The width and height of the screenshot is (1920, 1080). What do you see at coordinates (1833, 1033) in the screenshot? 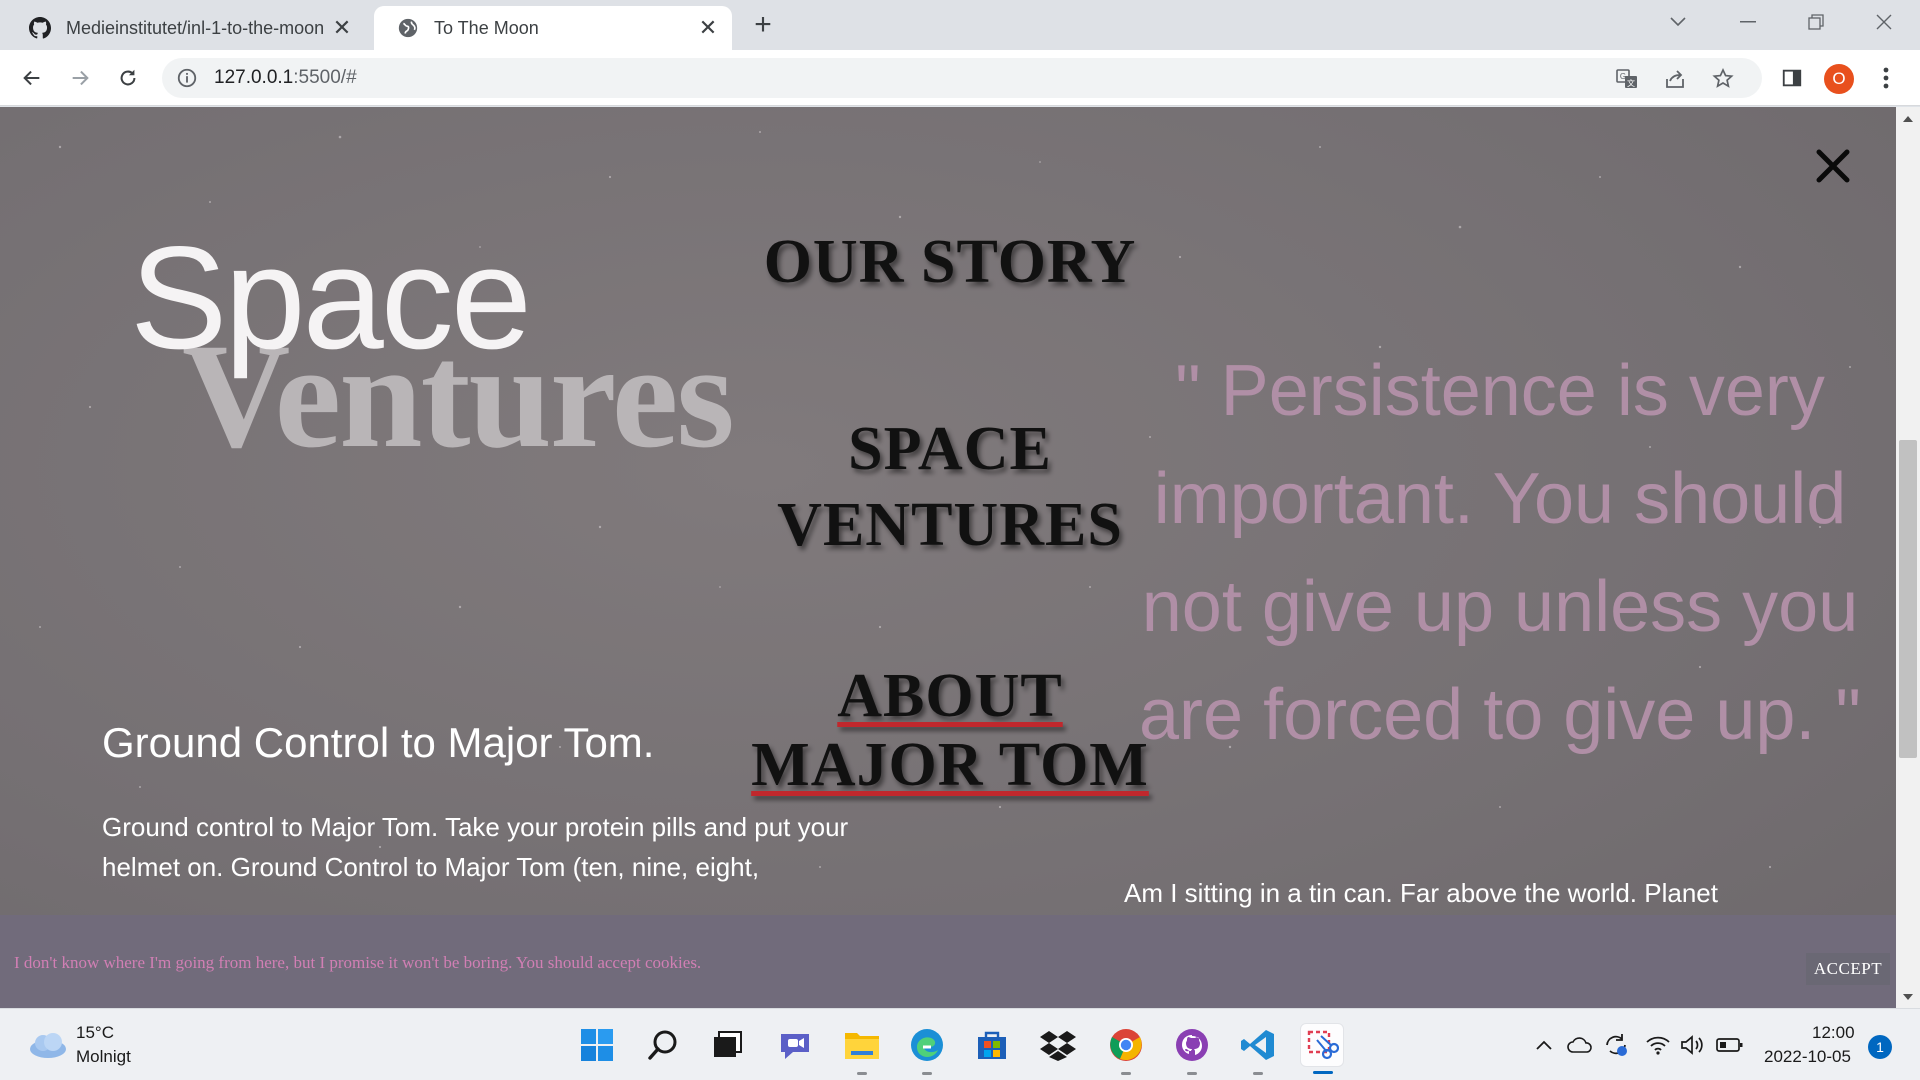
I see `clock-time: 12:00` at bounding box center [1833, 1033].